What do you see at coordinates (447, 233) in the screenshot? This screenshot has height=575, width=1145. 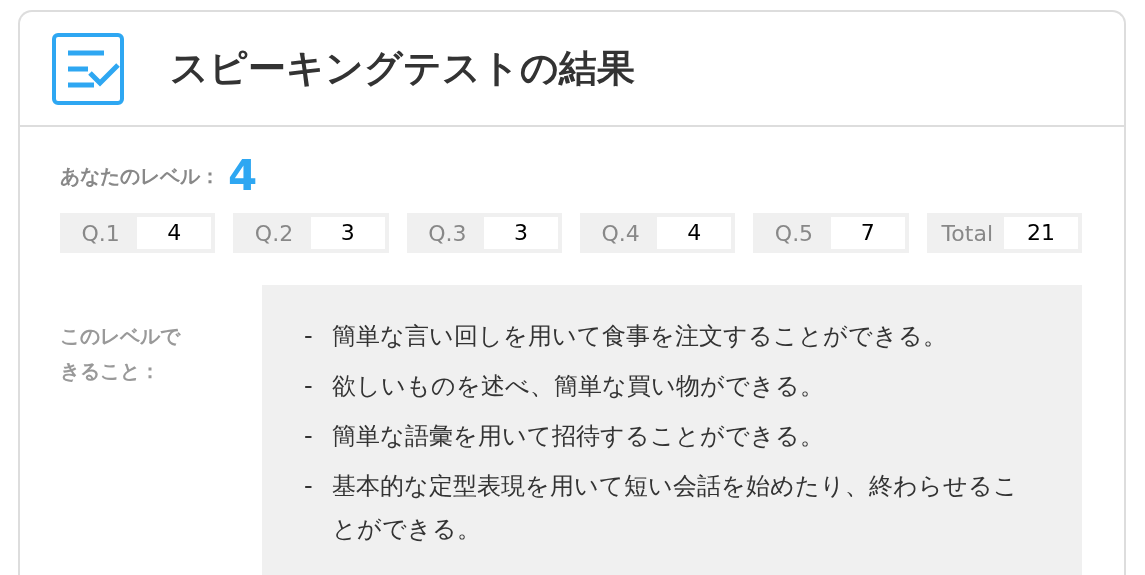 I see `score-label: Q.3` at bounding box center [447, 233].